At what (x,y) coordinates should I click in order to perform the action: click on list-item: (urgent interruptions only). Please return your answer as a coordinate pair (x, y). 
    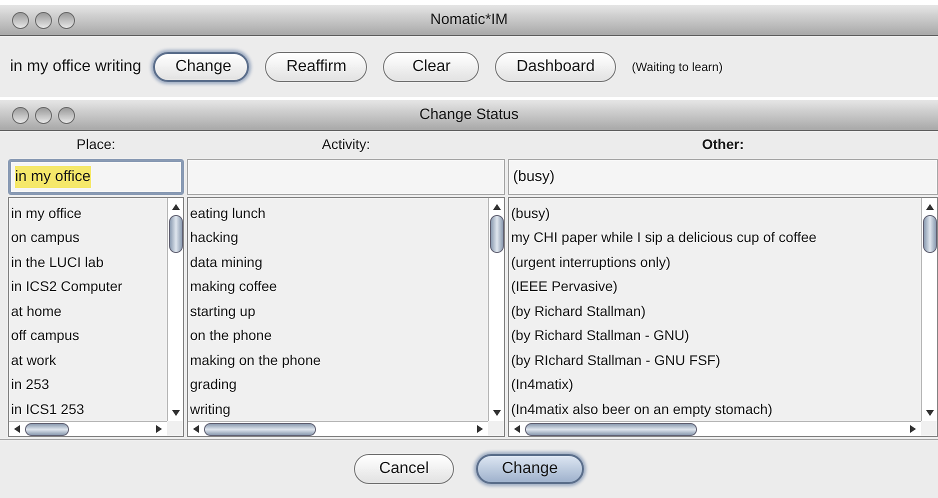
    Looking at the image, I should click on (715, 262).